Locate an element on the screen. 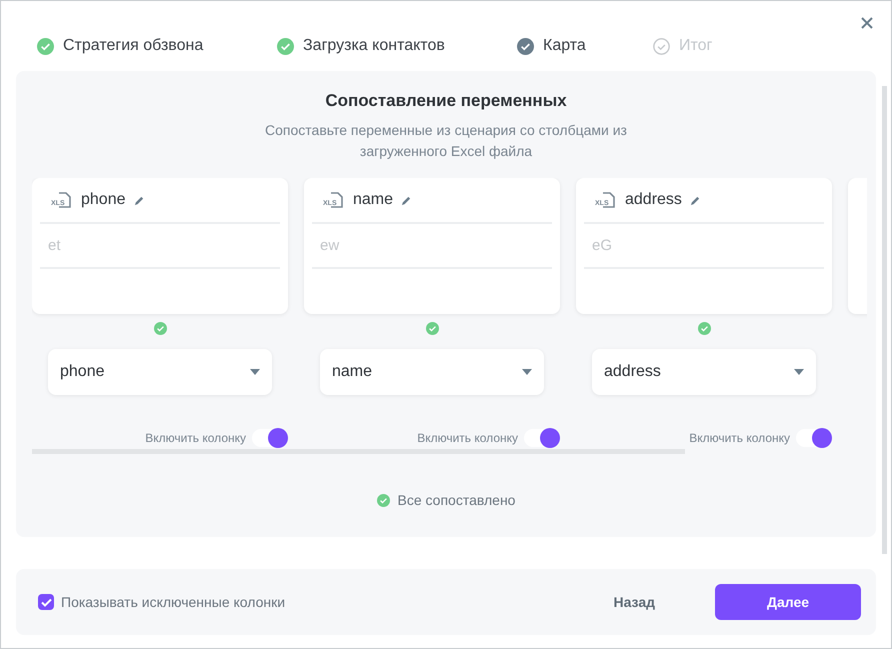 The height and width of the screenshot is (649, 892). section-subtitle: Сопоставьте переменные из сценария со столбцами из загруженного Excel файла is located at coordinates (446, 141).